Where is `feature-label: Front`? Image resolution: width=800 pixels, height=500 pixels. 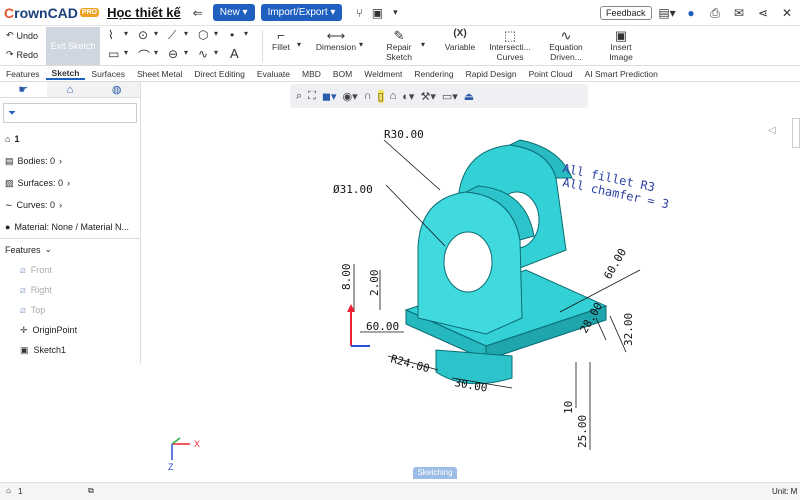 feature-label: Front is located at coordinates (41, 270).